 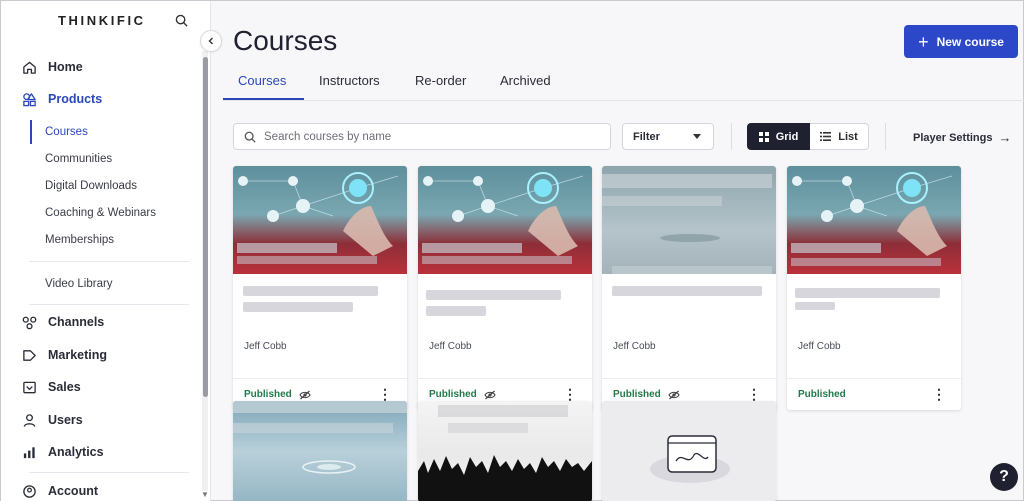 I want to click on list-view-button: List, so click(x=839, y=136).